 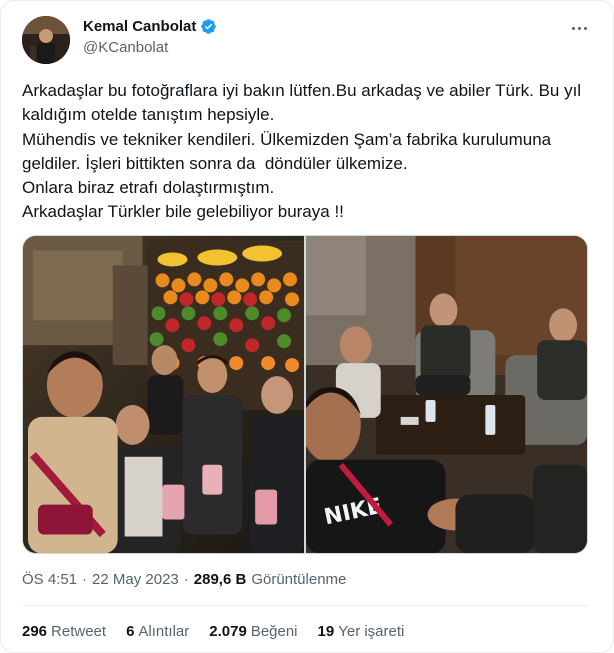 I want to click on bookmarks-count: 19, so click(x=326, y=631).